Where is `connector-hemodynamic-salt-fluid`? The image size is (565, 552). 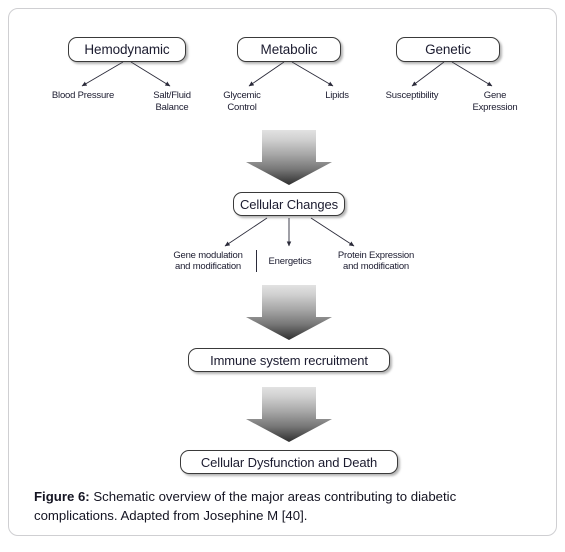 connector-hemodynamic-salt-fluid is located at coordinates (150, 74).